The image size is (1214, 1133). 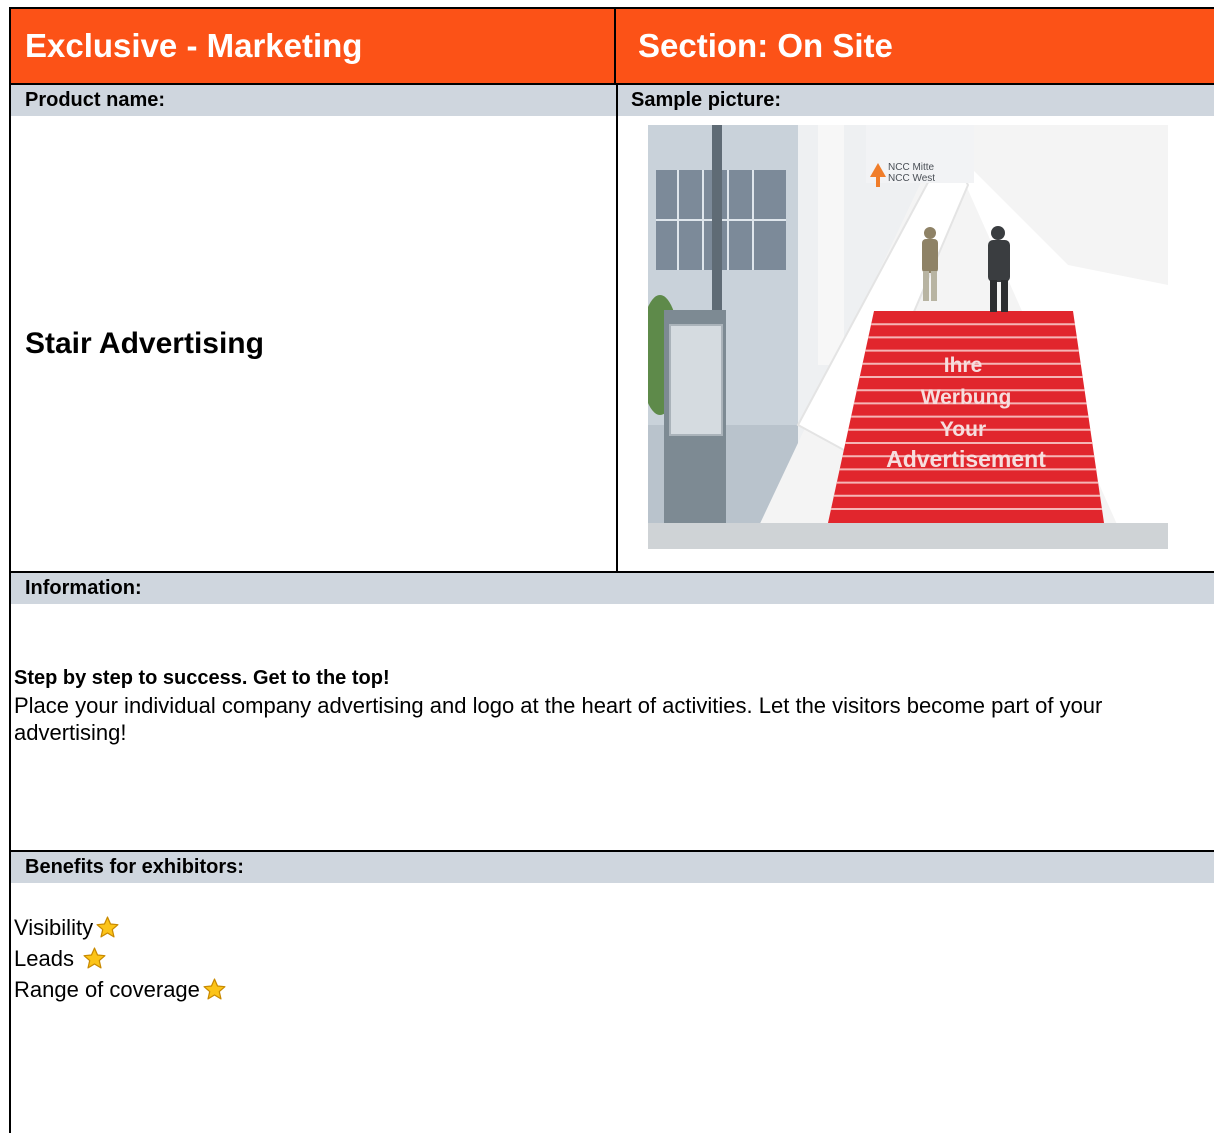 What do you see at coordinates (120, 927) in the screenshot?
I see `benefit-visibility: Visibility` at bounding box center [120, 927].